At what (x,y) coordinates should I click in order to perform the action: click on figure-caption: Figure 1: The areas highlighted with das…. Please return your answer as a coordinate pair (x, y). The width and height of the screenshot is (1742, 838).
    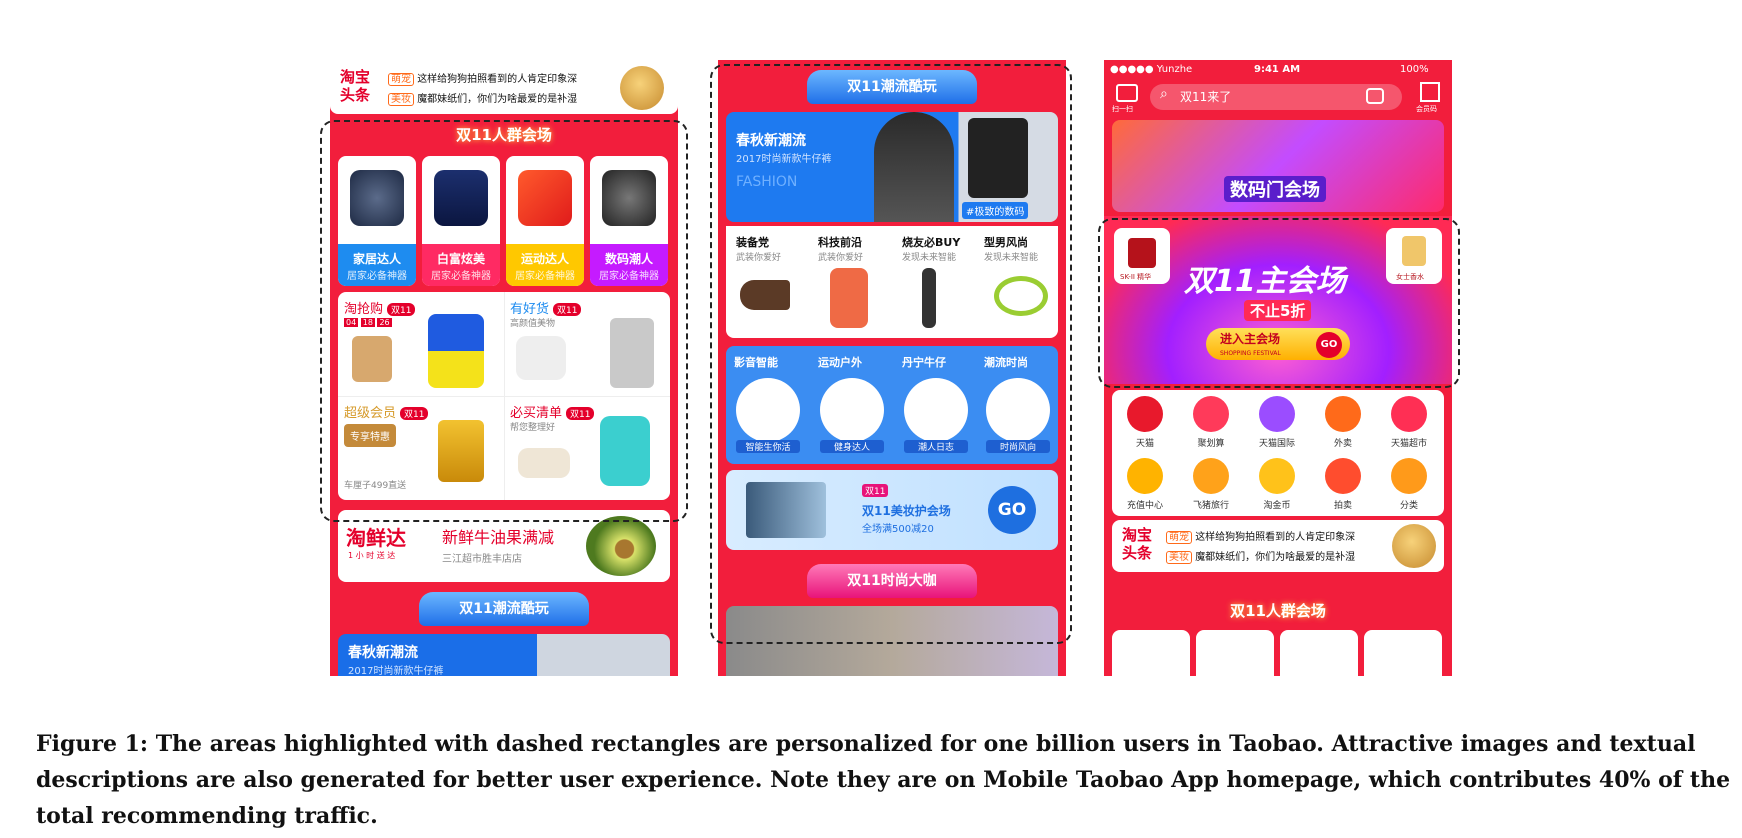
    Looking at the image, I should click on (883, 780).